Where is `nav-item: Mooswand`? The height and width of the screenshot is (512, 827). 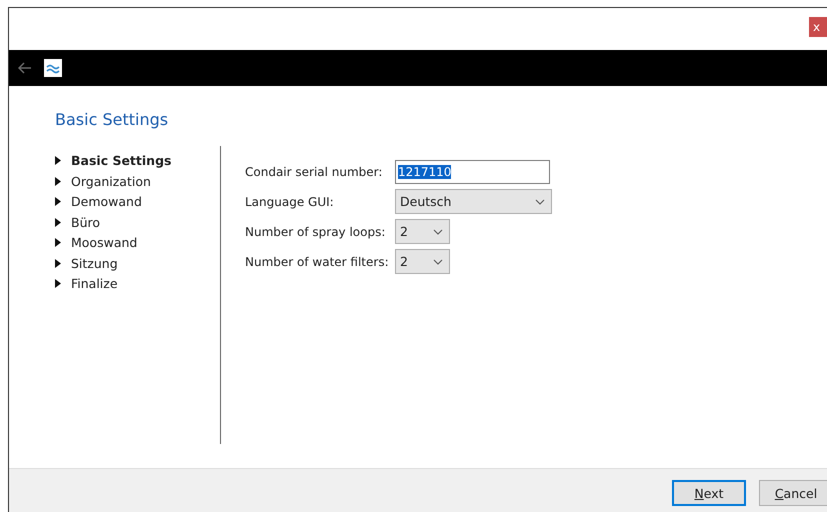
nav-item: Mooswand is located at coordinates (137, 242).